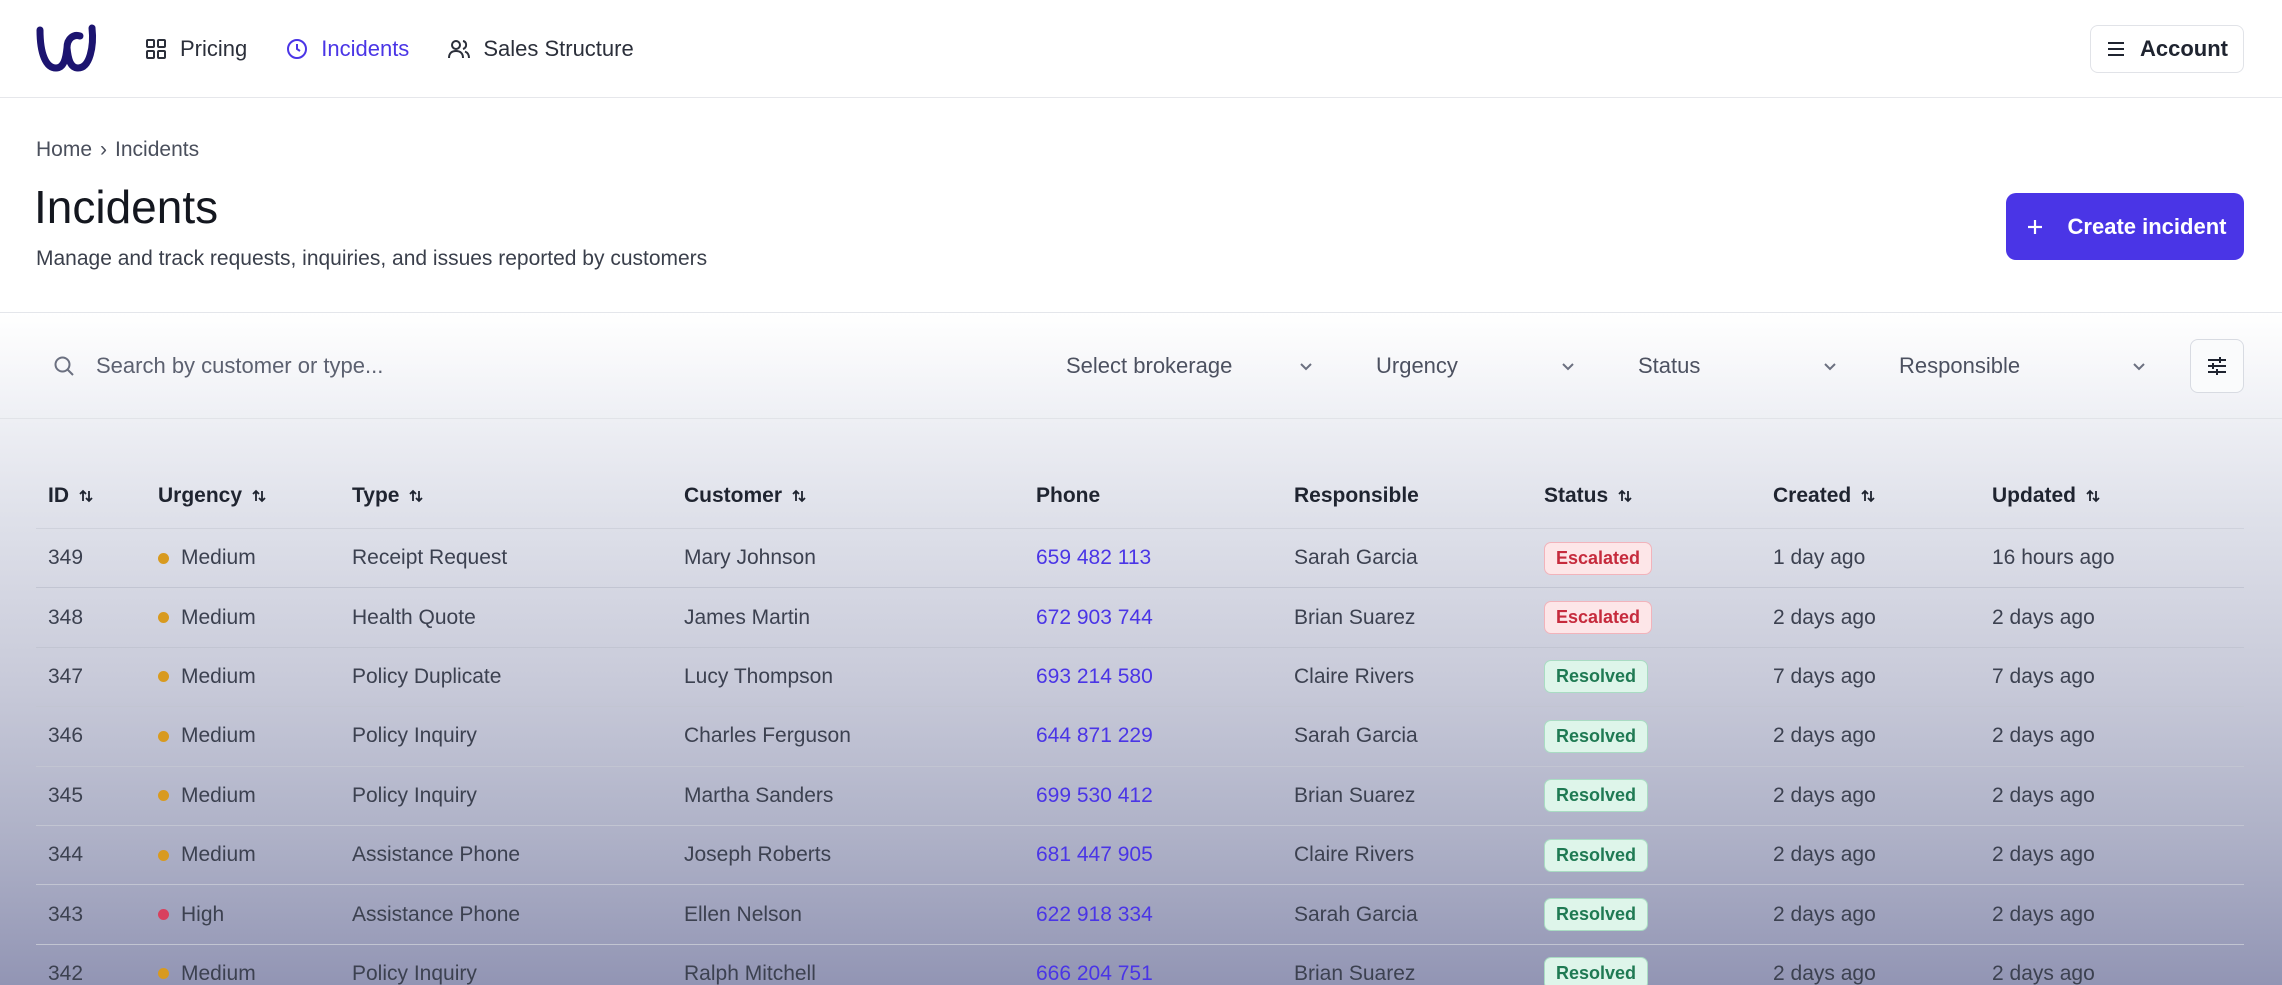 The width and height of the screenshot is (2282, 985). What do you see at coordinates (64, 366) in the screenshot?
I see `search-icon` at bounding box center [64, 366].